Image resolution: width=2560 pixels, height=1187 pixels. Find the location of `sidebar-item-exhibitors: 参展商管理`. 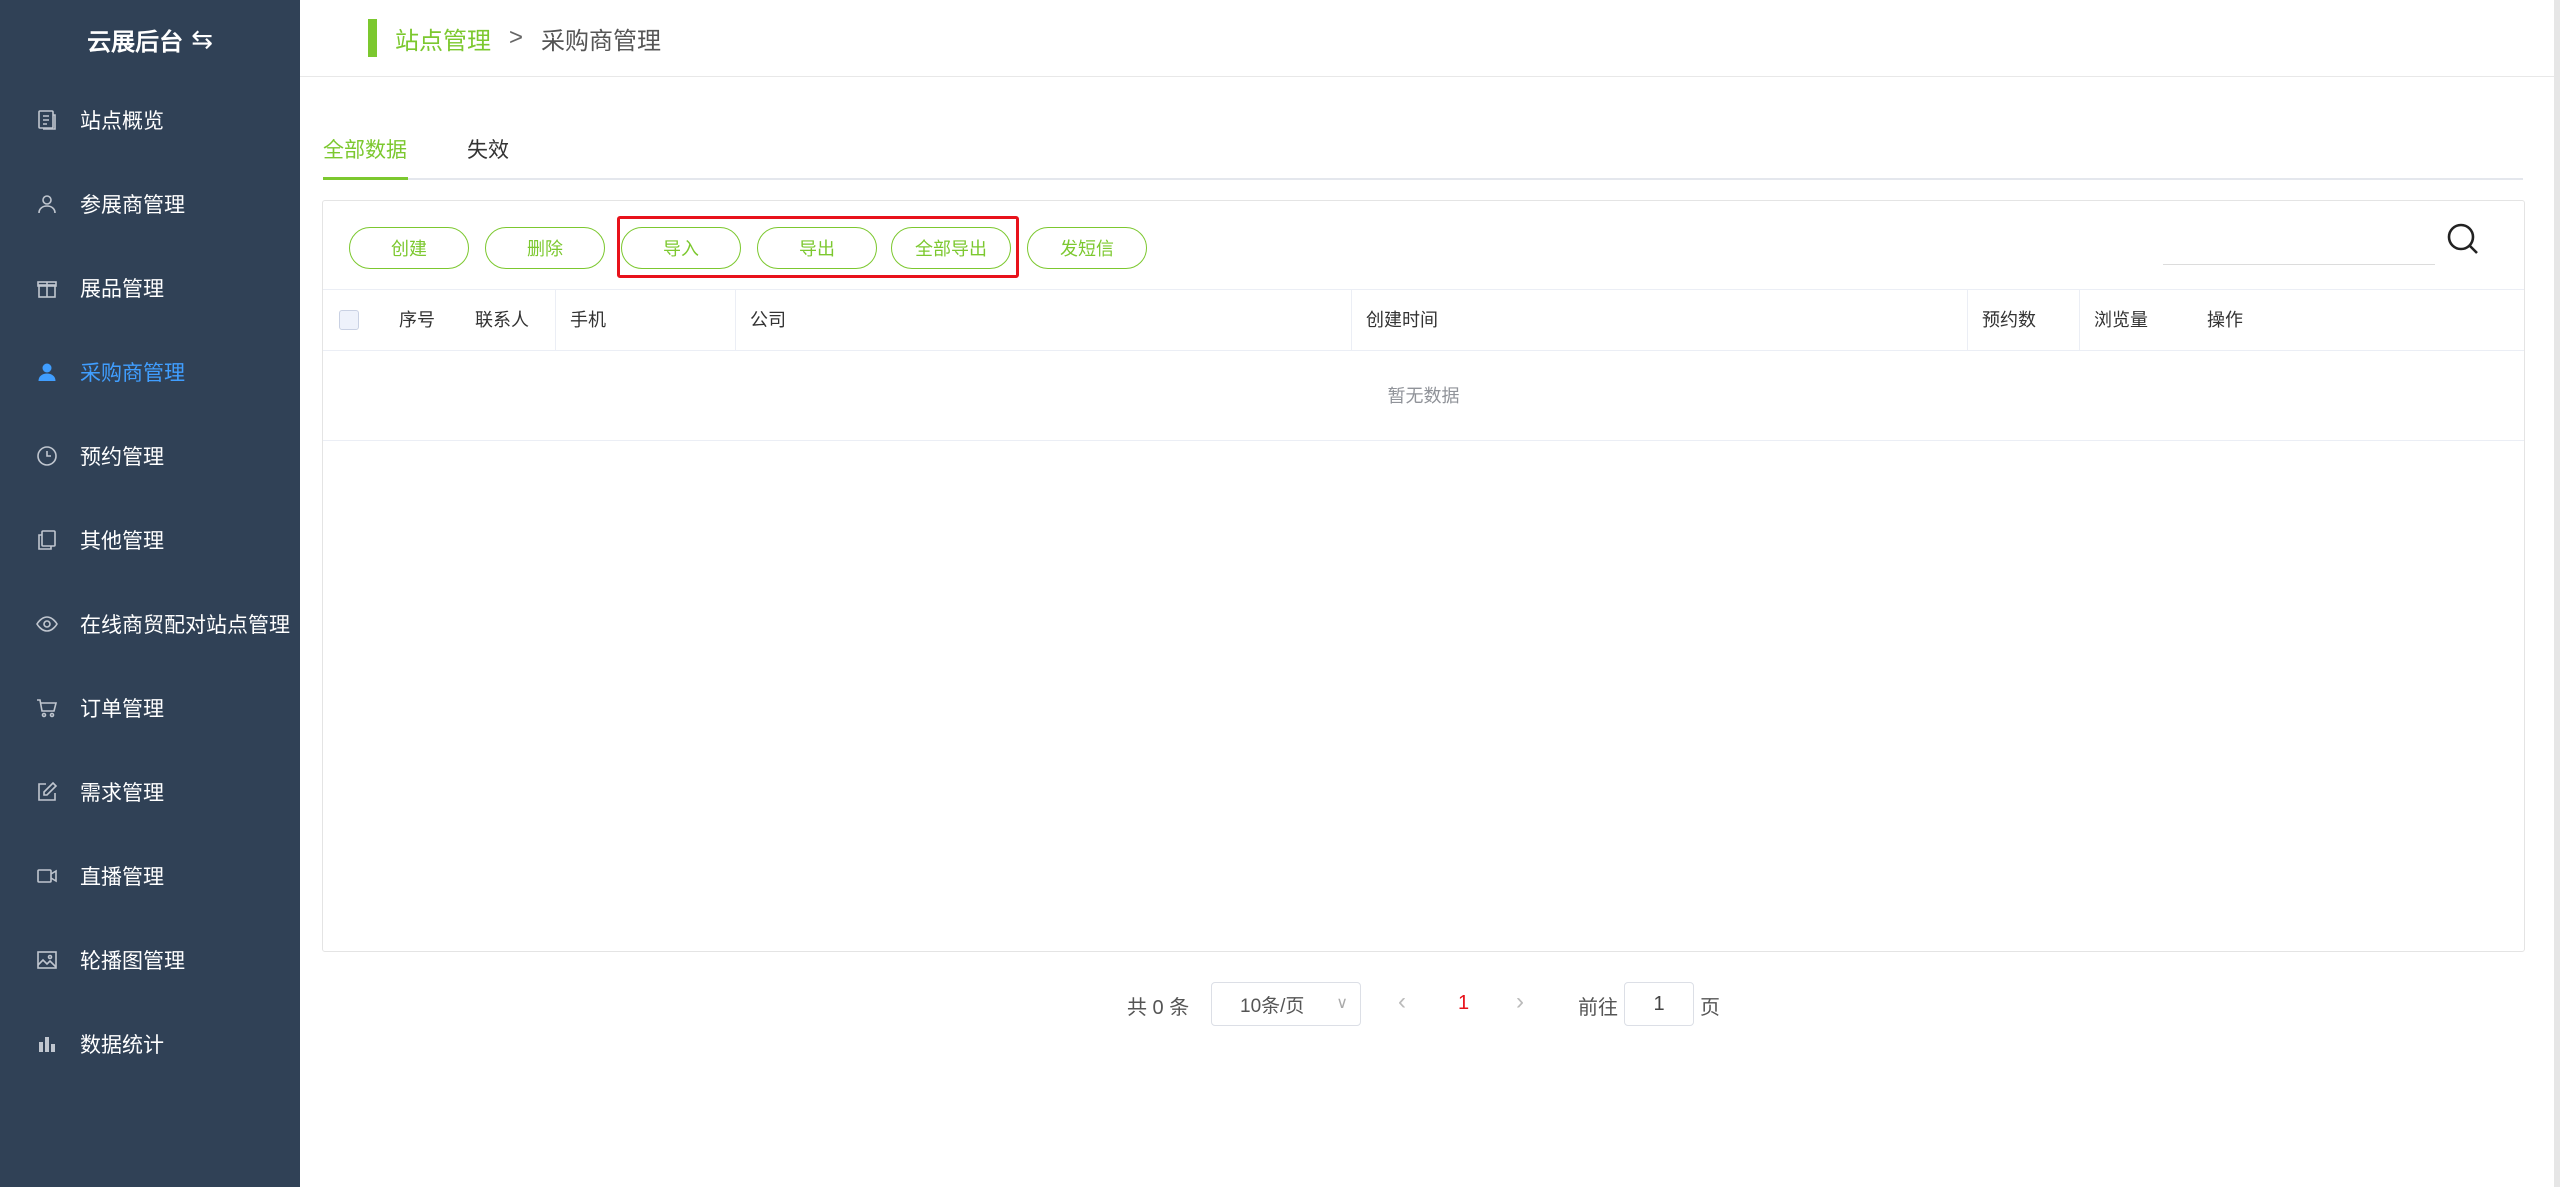

sidebar-item-exhibitors: 参展商管理 is located at coordinates (150, 204).